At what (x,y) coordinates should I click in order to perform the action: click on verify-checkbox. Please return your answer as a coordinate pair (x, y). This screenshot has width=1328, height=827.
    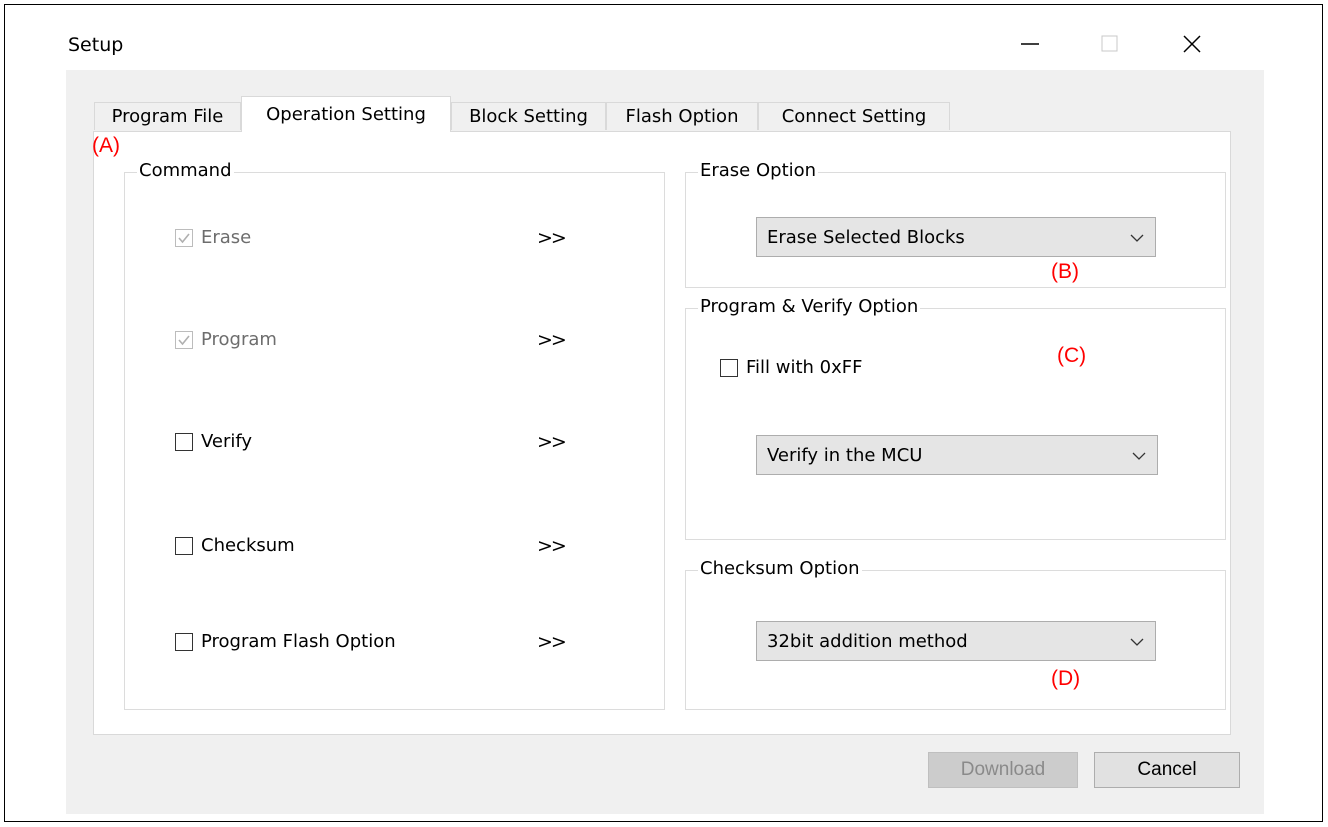
    Looking at the image, I should click on (184, 441).